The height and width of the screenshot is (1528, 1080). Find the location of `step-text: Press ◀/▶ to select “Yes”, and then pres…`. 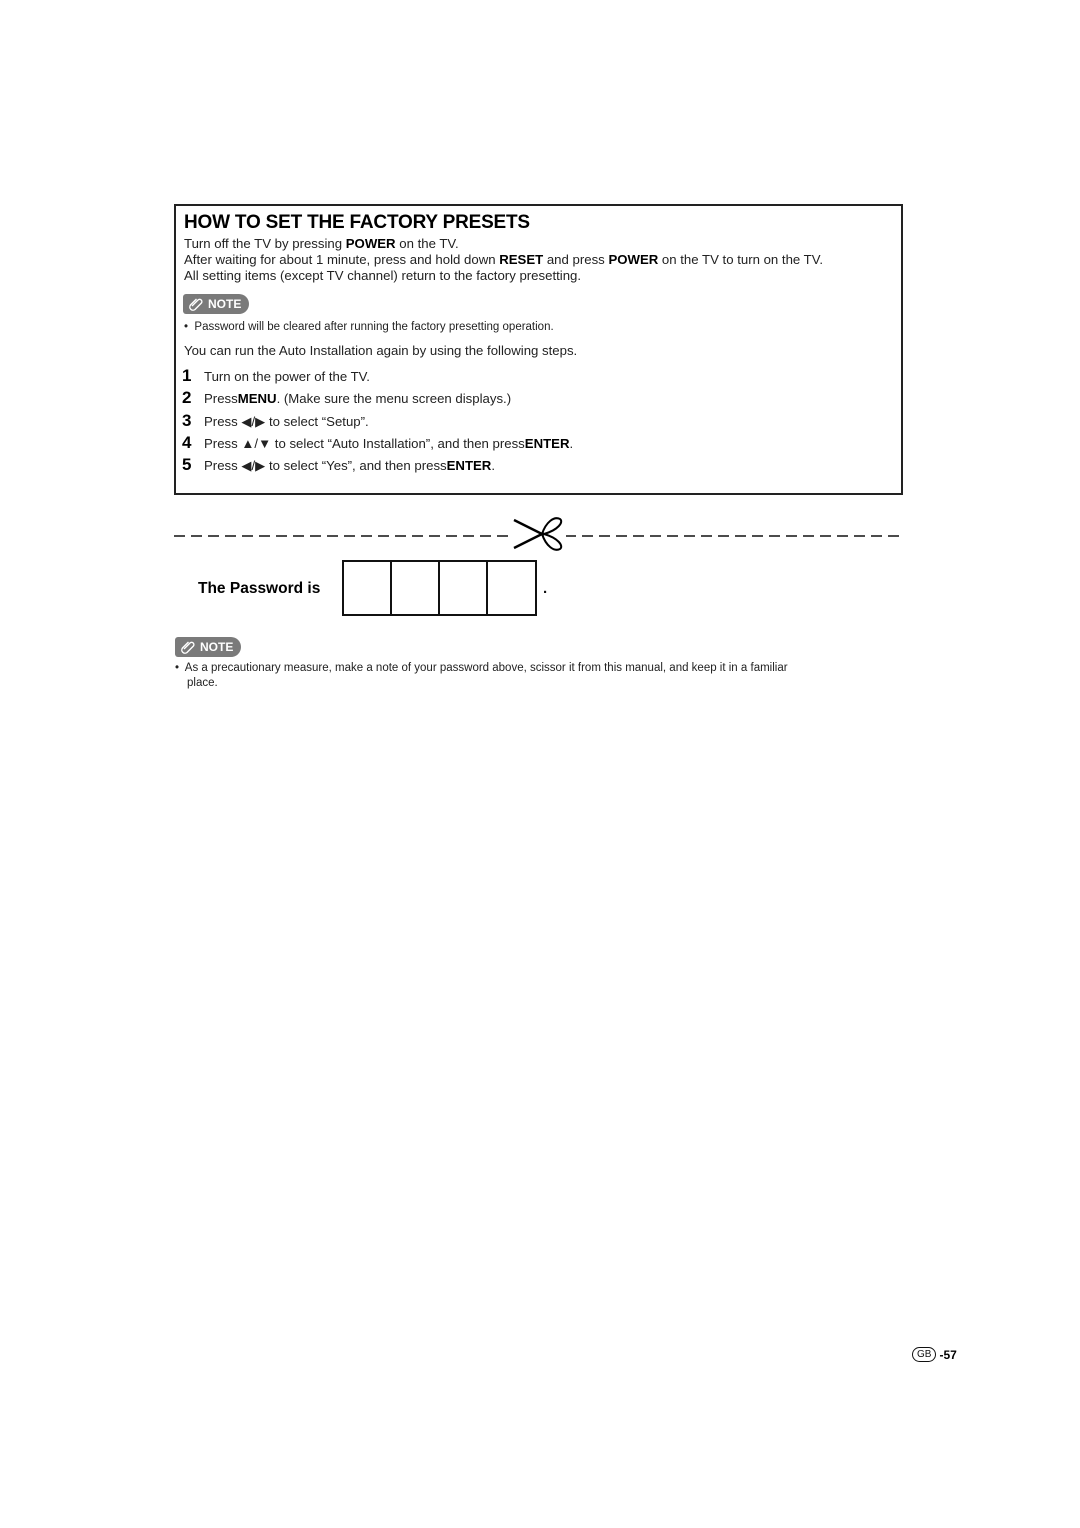

step-text: Press ◀/▶ to select “Yes”, and then pres… is located at coordinates (325, 466).